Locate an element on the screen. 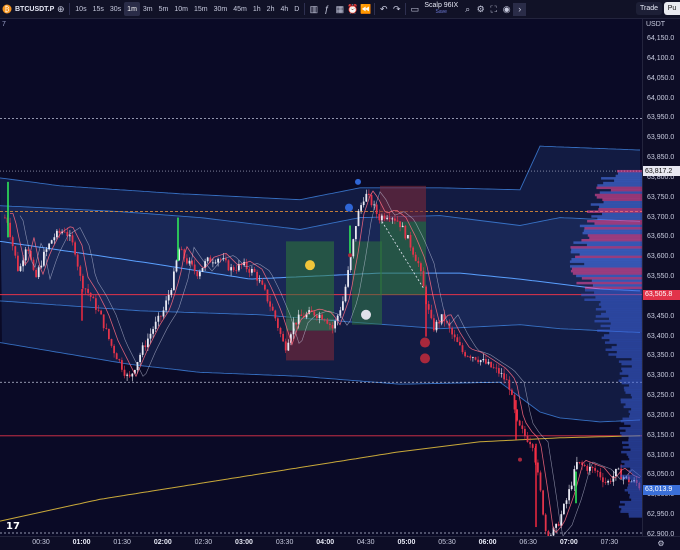 The height and width of the screenshot is (550, 680). fullscreen-icon: ⛶ is located at coordinates (493, 9).